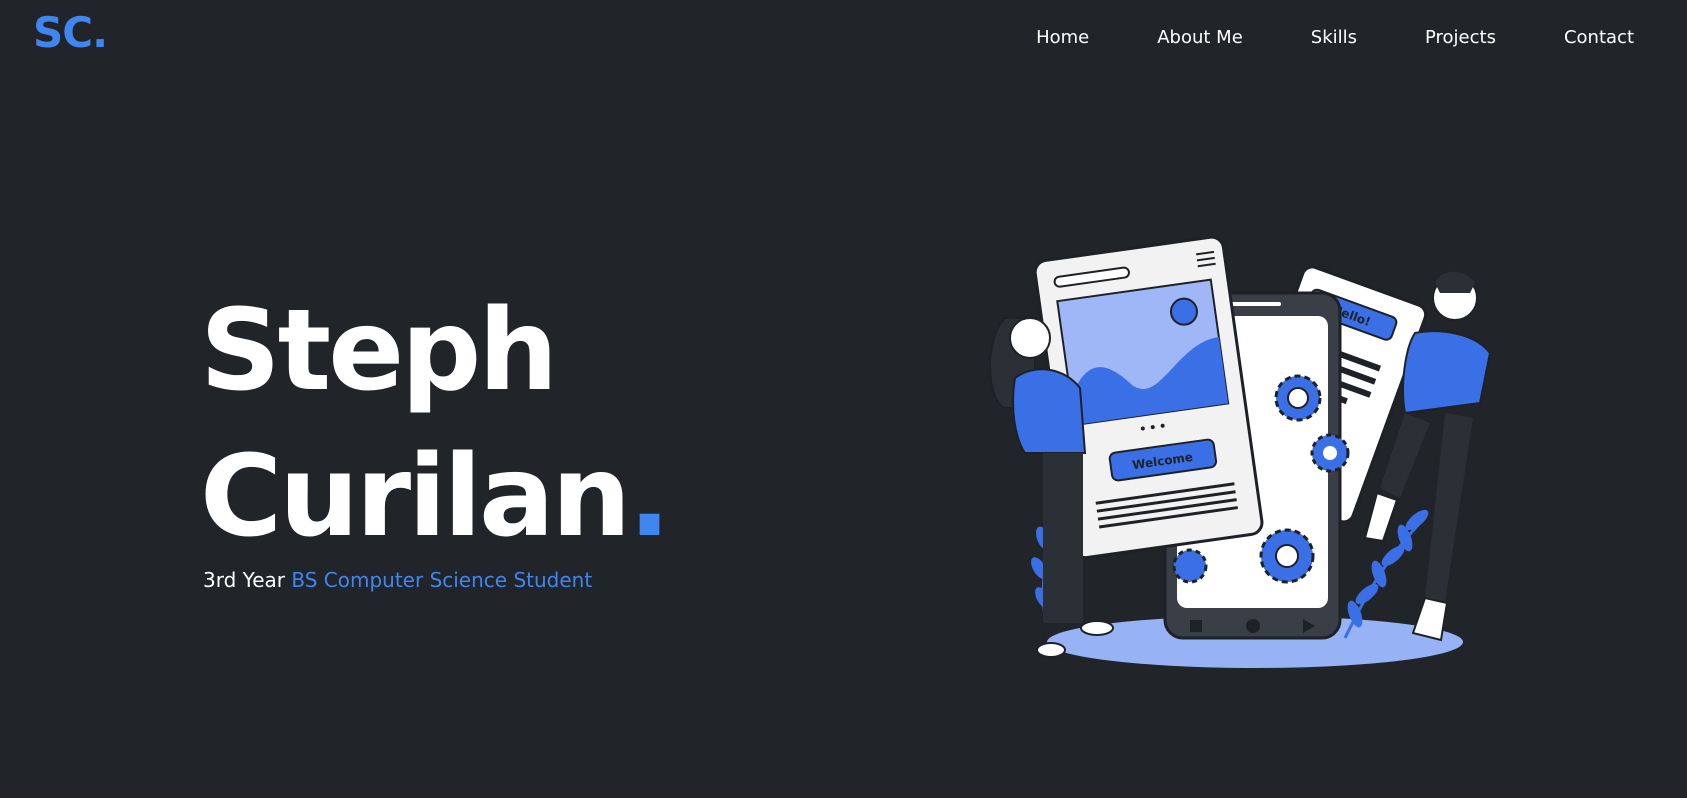  I want to click on nav-link-projects: Projects, so click(1460, 38).